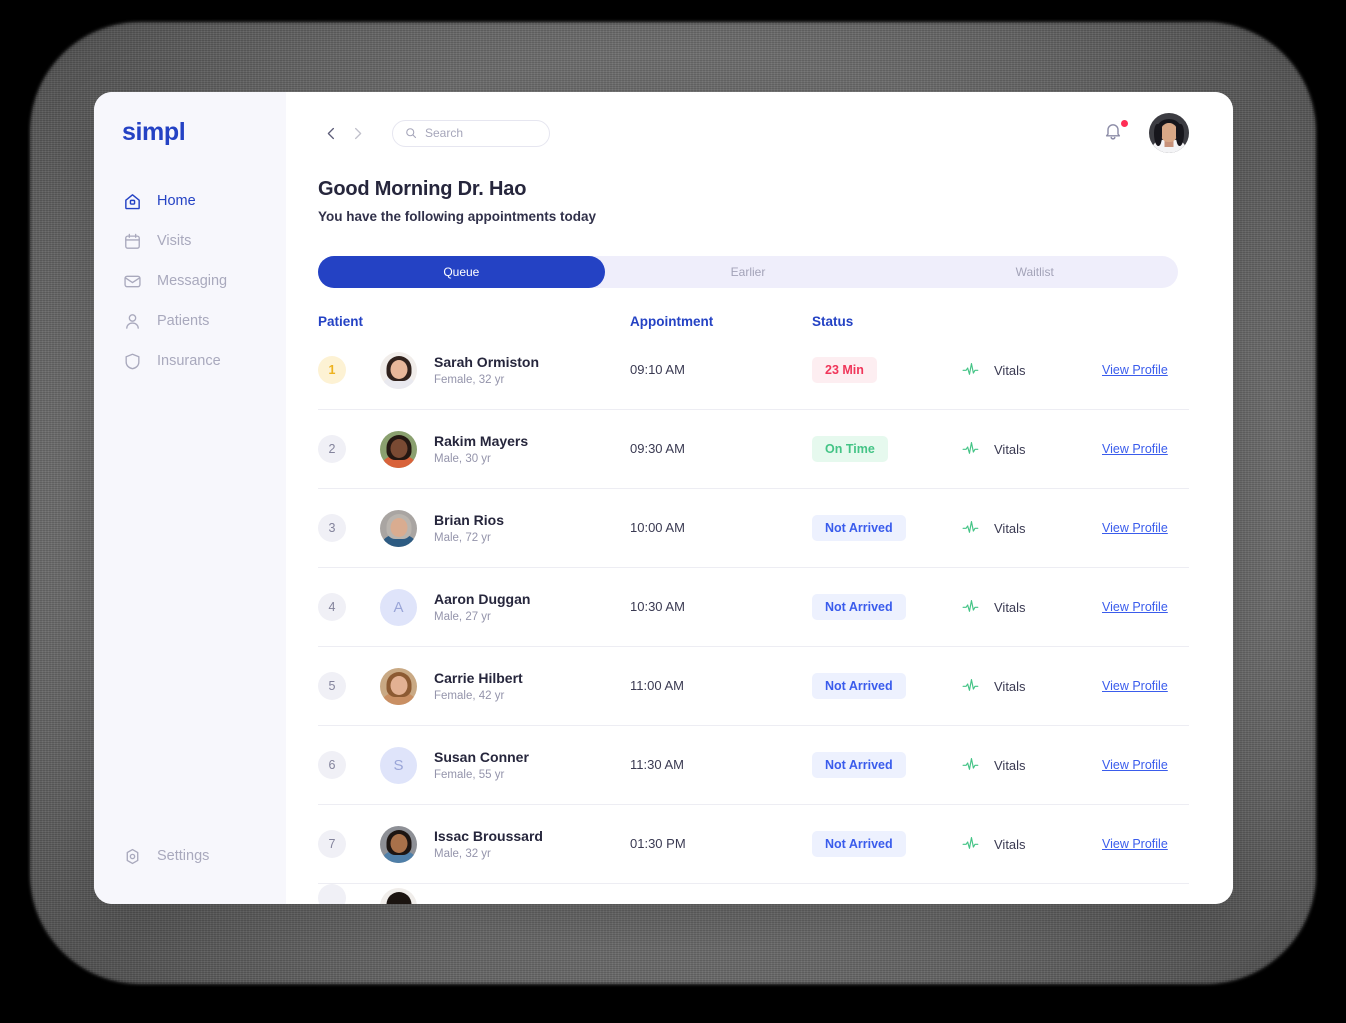  What do you see at coordinates (332, 894) in the screenshot?
I see `queue-rank-badge` at bounding box center [332, 894].